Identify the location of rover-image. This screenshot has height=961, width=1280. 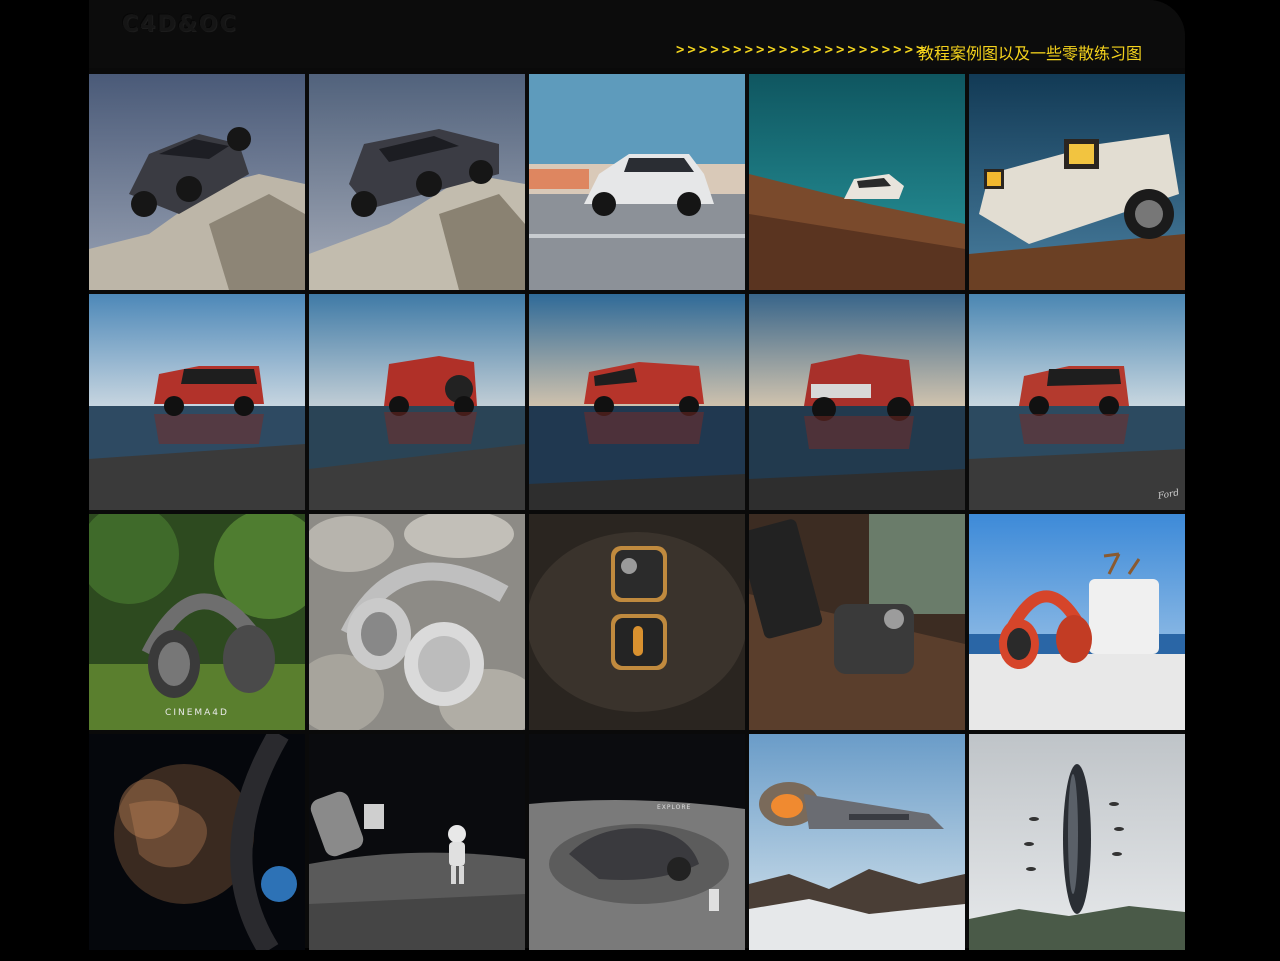
(637, 842).